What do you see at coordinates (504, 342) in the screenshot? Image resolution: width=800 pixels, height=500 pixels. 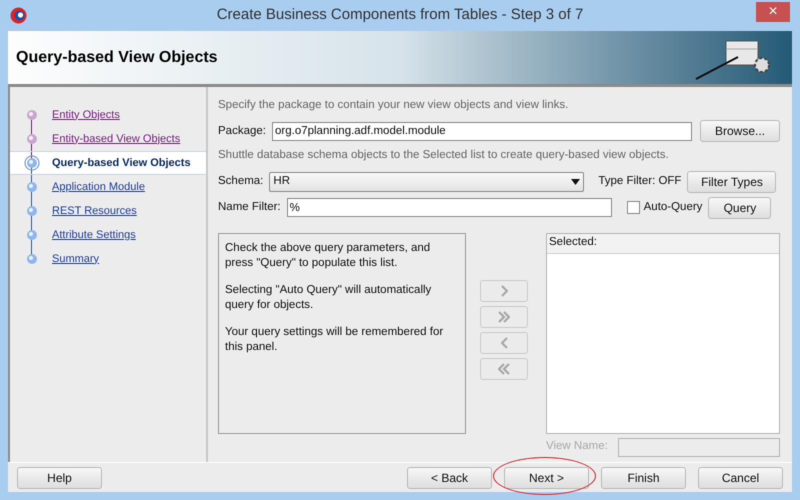 I see `chevron-left-icon` at bounding box center [504, 342].